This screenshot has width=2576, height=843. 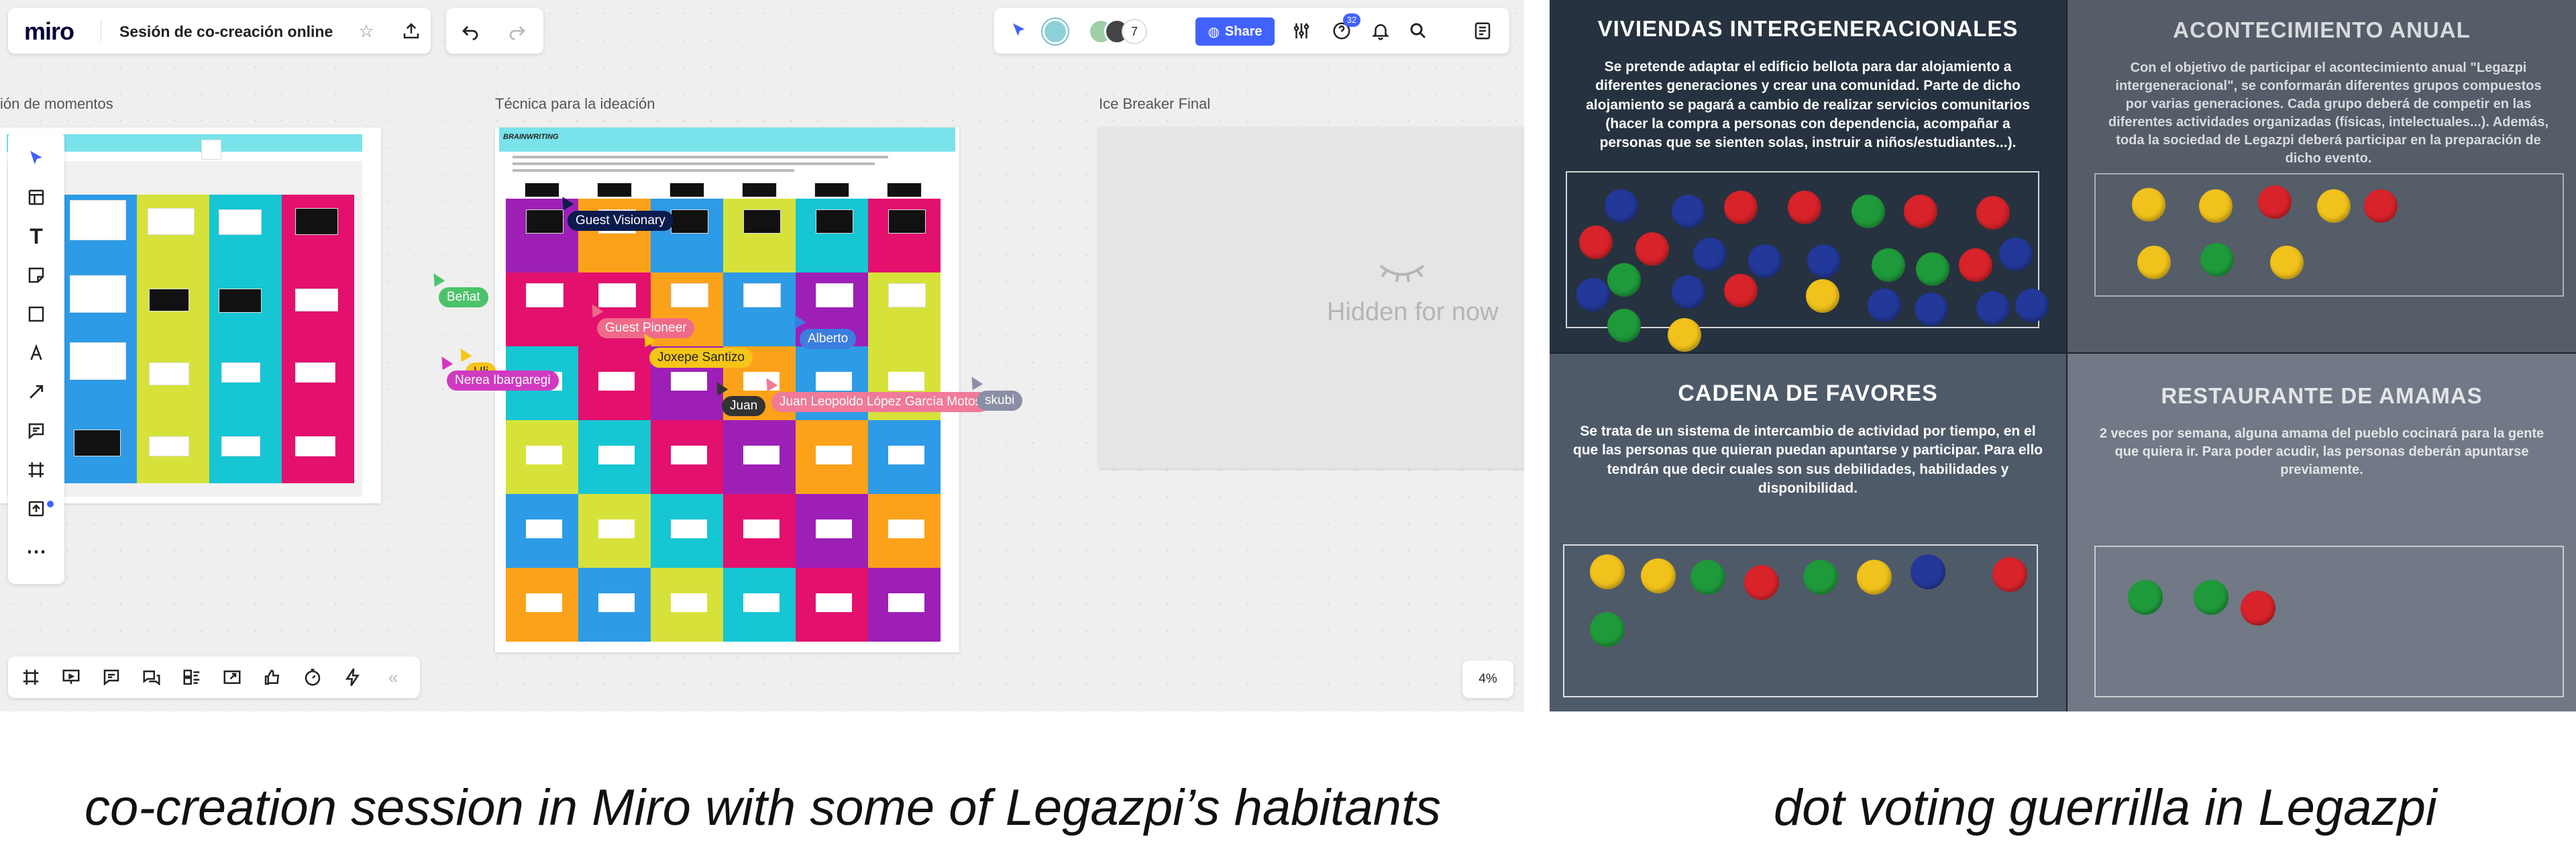 I want to click on collapse-icon: «, so click(x=393, y=677).